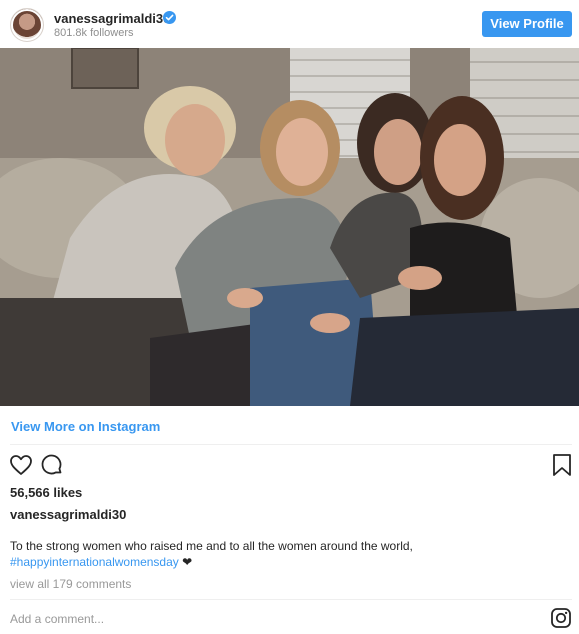 This screenshot has height=634, width=579. Describe the element at coordinates (94, 562) in the screenshot. I see `hashtag-link: #happyinternationalwomensday` at that location.